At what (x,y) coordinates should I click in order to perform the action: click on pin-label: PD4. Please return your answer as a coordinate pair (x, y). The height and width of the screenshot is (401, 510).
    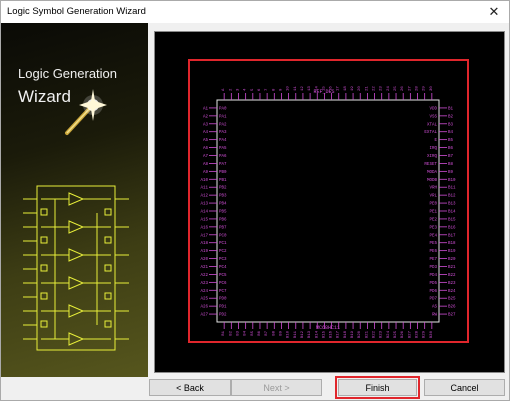
    Looking at the image, I should click on (433, 276).